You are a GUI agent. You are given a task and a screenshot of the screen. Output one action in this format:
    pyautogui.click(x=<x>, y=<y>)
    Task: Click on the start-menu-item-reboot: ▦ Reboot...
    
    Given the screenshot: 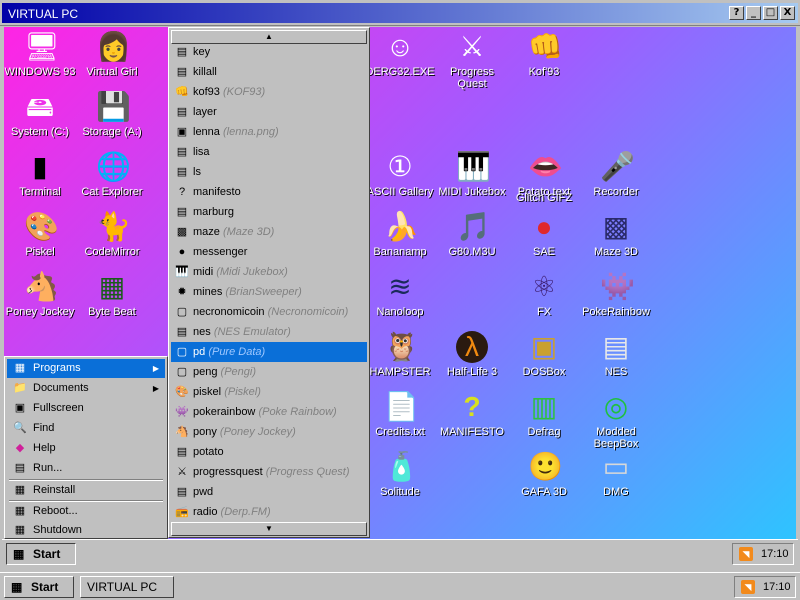 What is the action you would take?
    pyautogui.click(x=86, y=511)
    